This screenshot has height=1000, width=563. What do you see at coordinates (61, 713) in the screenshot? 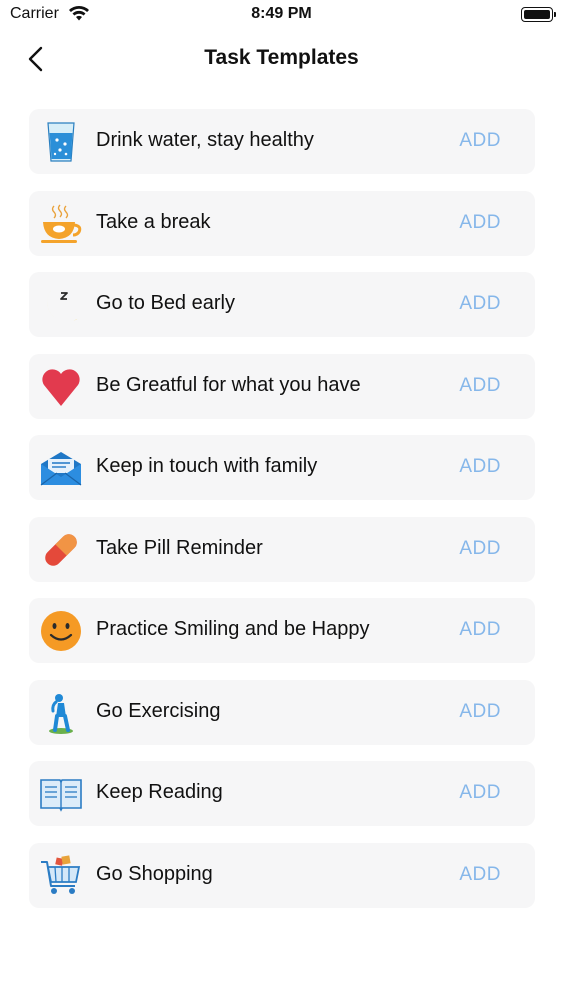
I see `exercise-icon` at bounding box center [61, 713].